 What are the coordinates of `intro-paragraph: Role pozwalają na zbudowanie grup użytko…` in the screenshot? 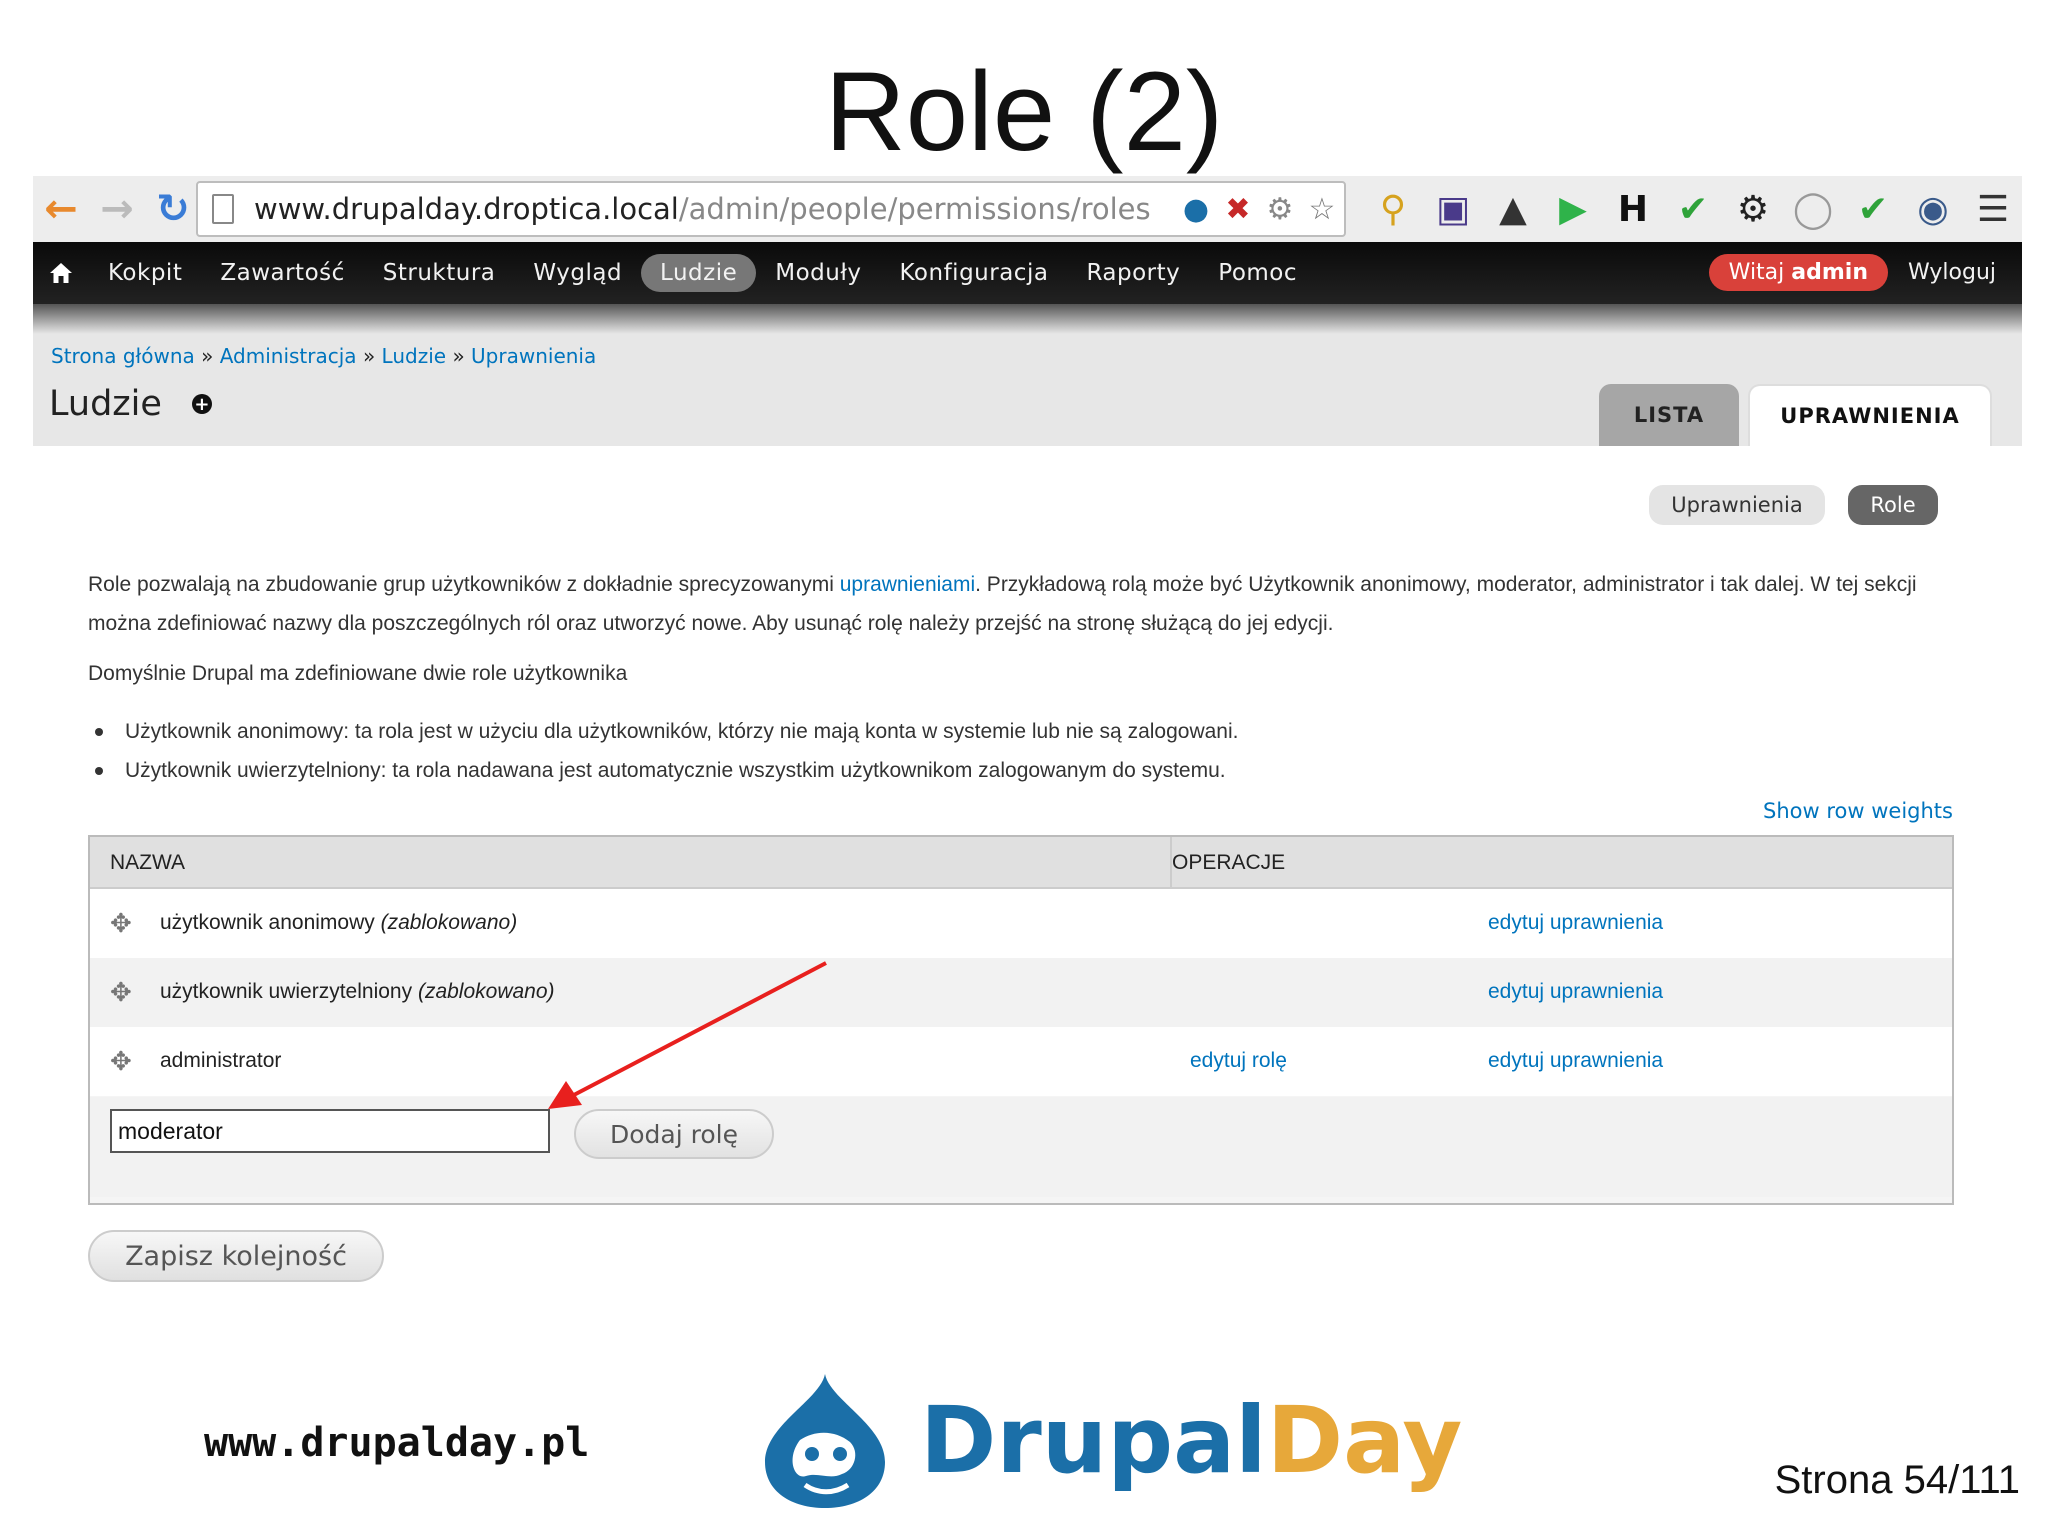 It's located at (1028, 604).